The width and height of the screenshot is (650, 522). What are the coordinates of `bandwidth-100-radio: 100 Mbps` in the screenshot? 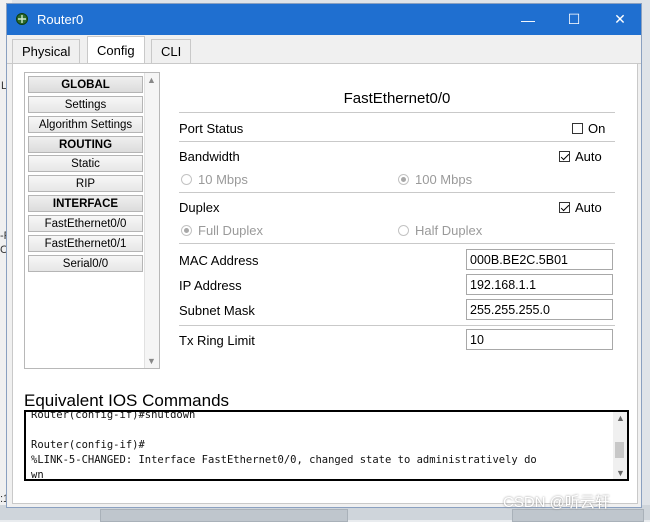 It's located at (435, 179).